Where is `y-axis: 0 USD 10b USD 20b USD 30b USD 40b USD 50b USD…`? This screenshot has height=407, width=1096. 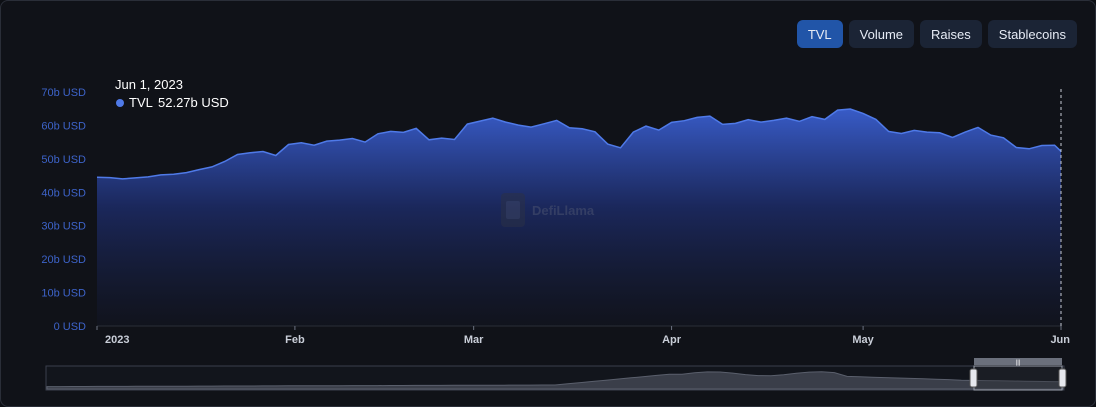
y-axis: 0 USD 10b USD 20b USD 30b USD 40b USD 50b USD… is located at coordinates (63, 210).